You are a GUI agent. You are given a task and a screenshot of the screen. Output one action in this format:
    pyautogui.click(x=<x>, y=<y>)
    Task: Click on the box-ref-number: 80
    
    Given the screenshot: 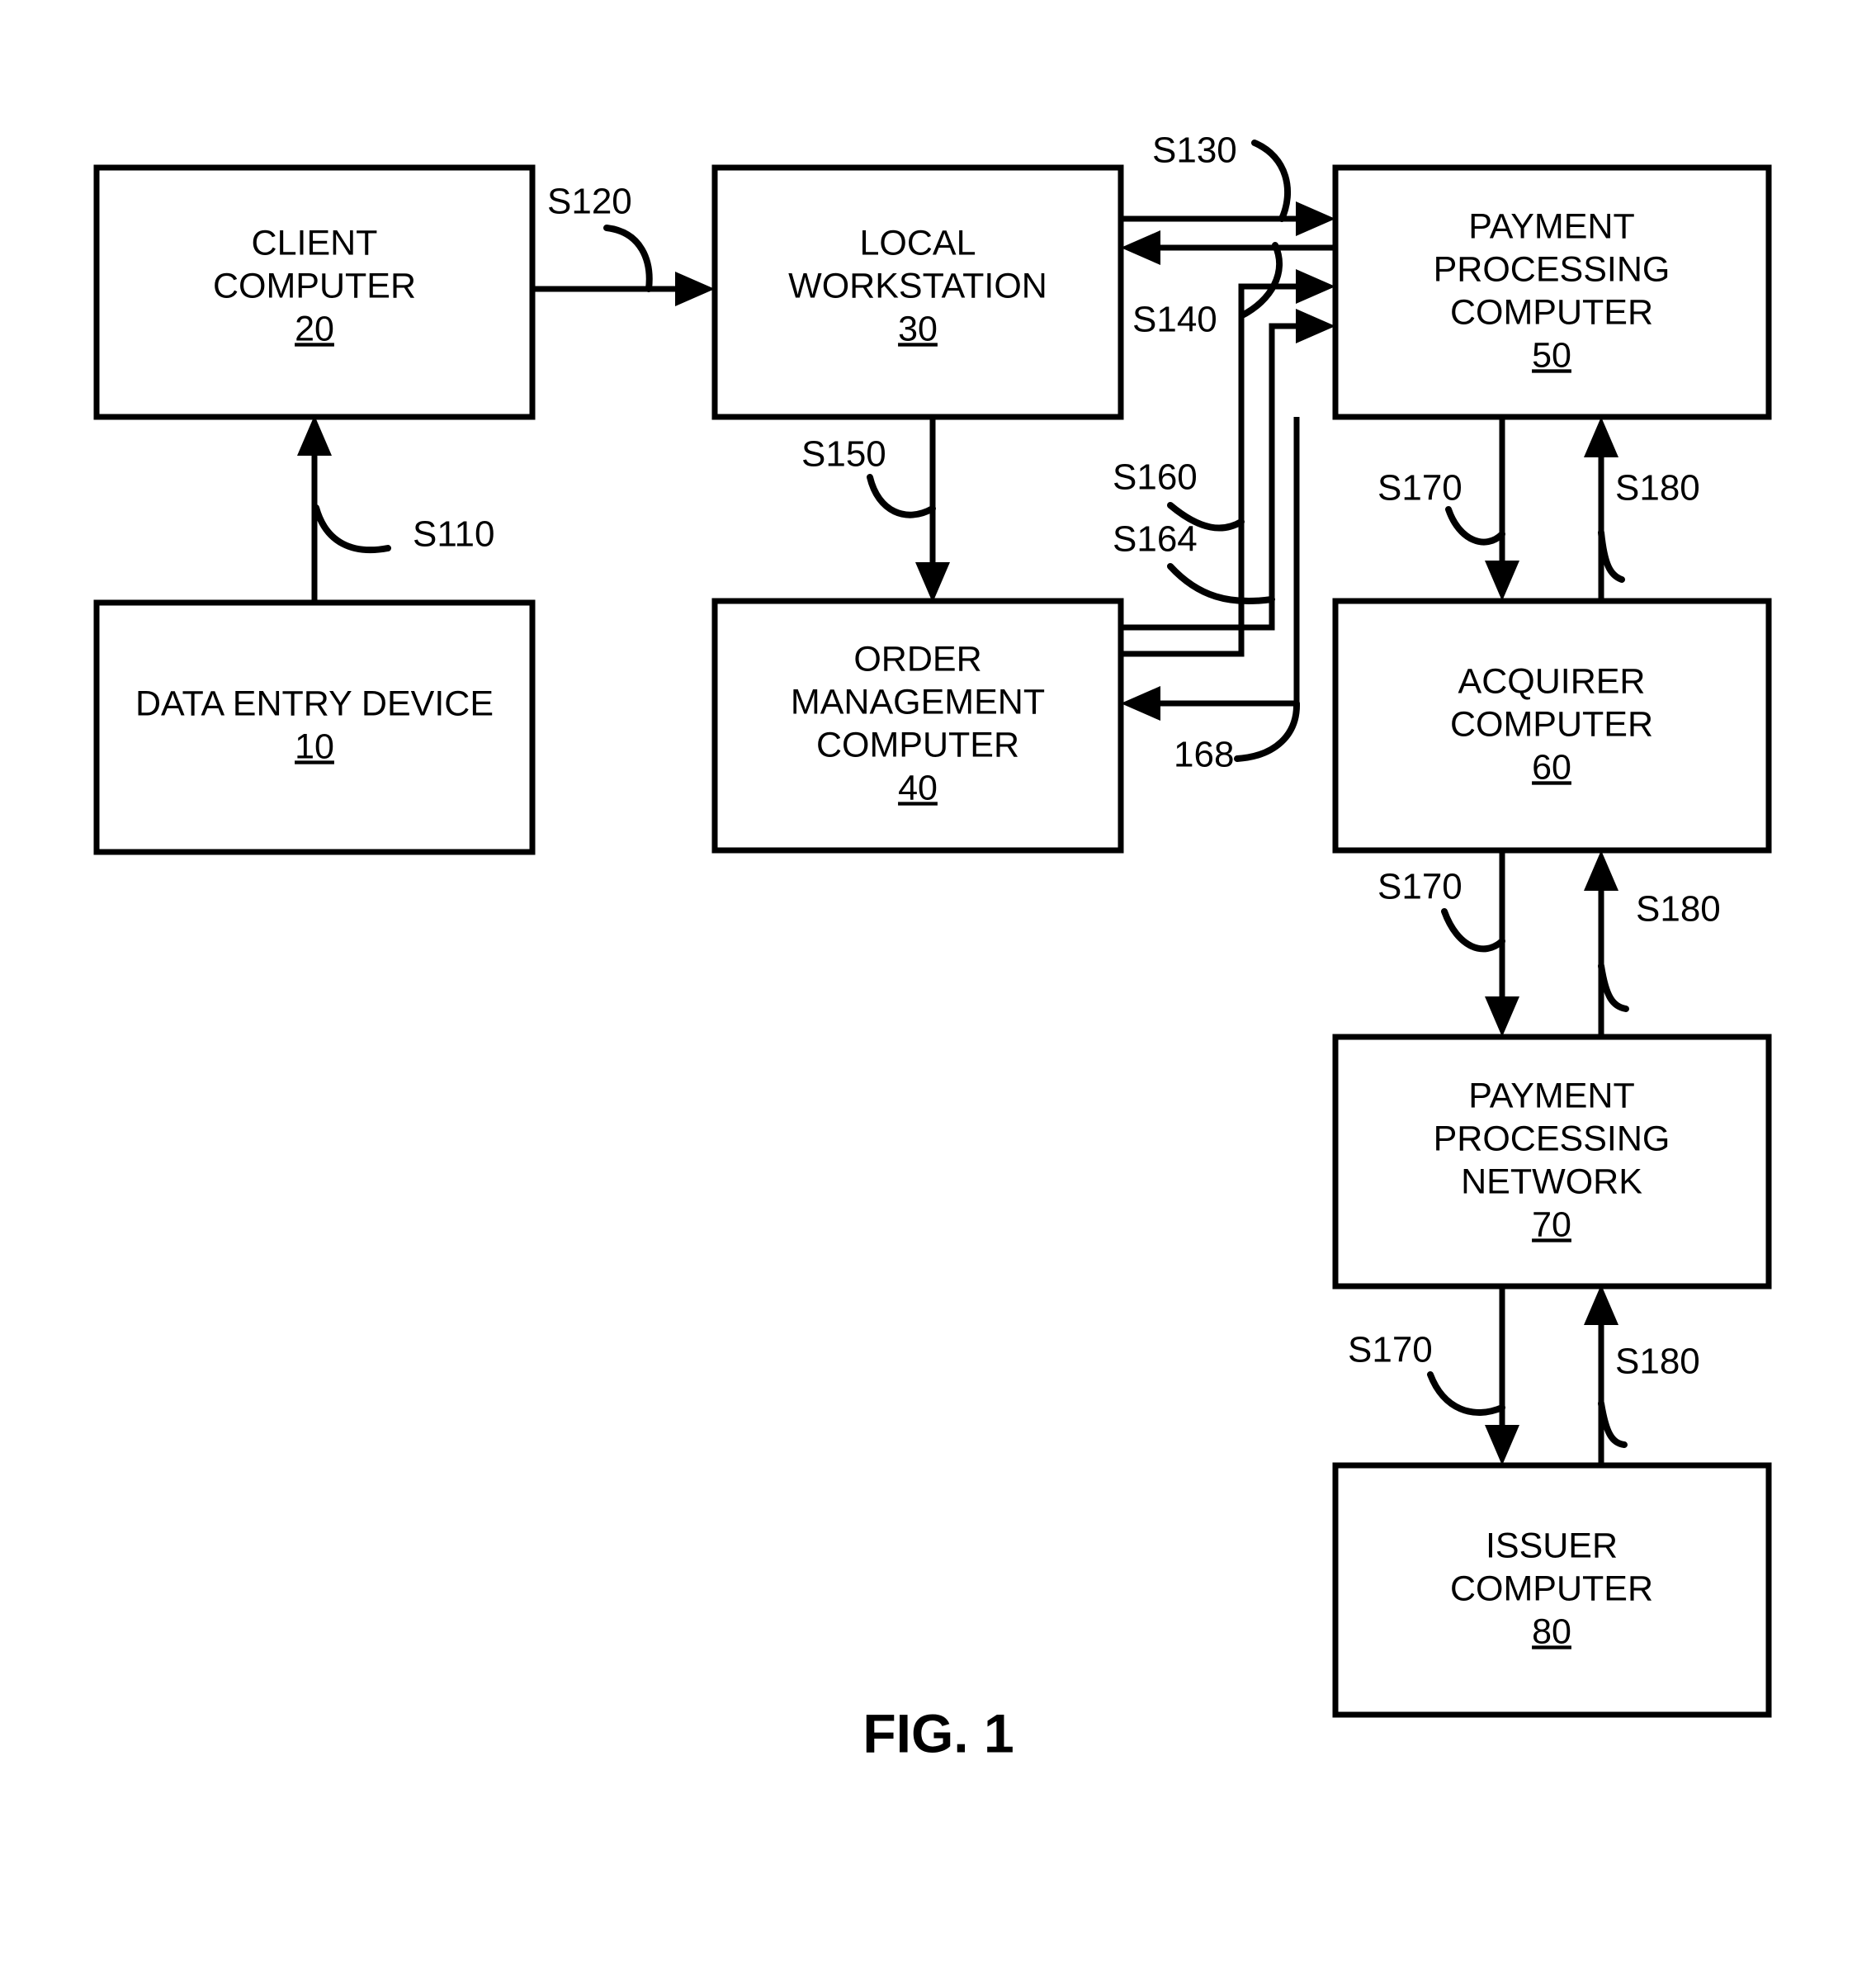 What is the action you would take?
    pyautogui.click(x=1551, y=1631)
    